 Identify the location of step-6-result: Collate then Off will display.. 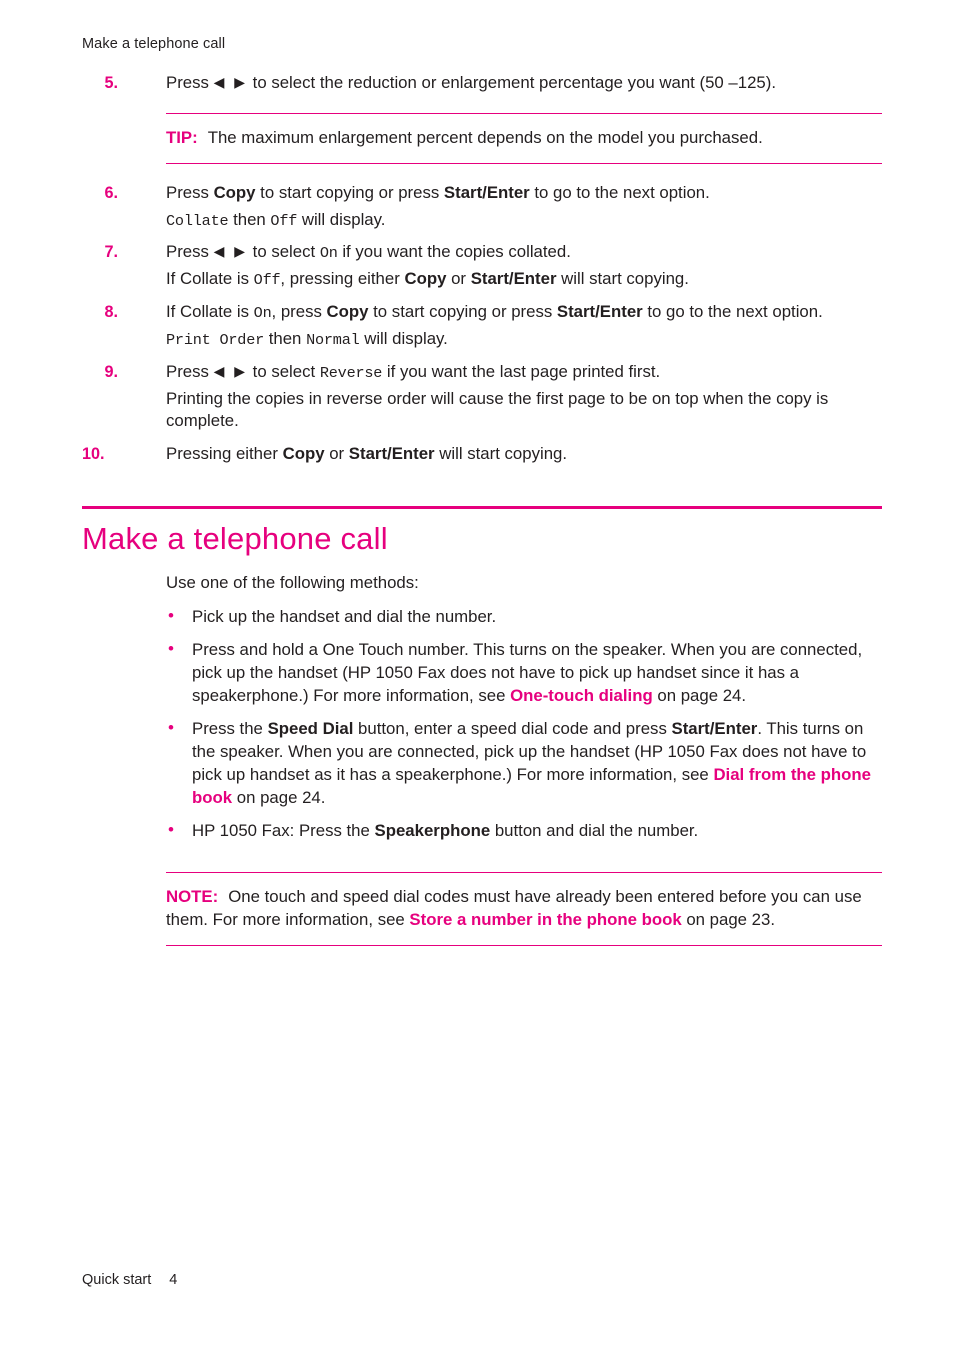
(276, 219).